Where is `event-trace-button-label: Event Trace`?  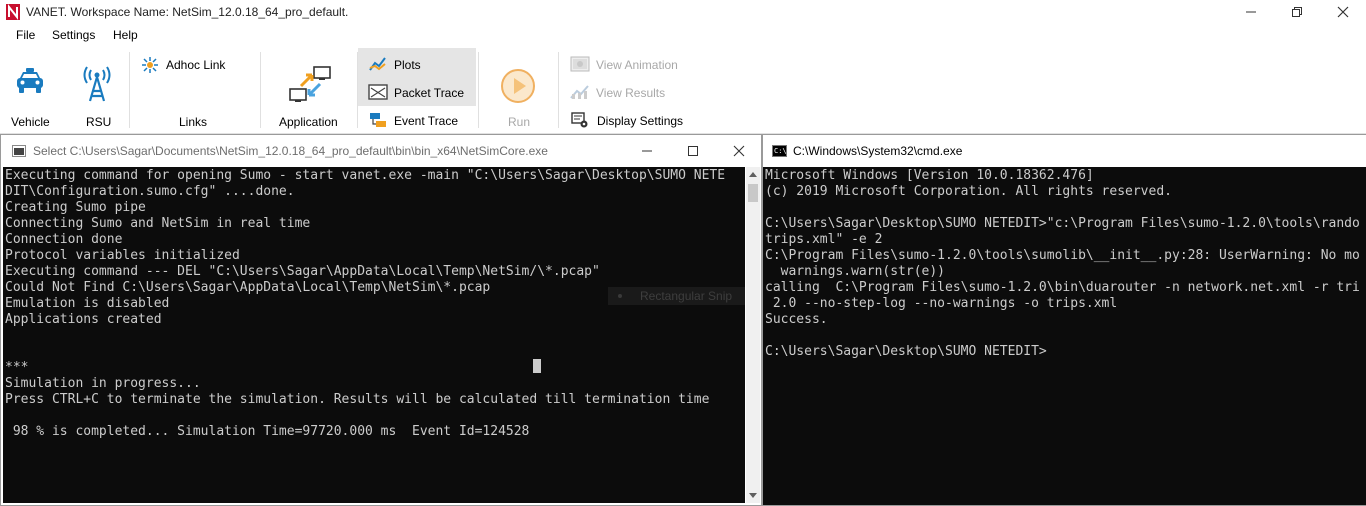 event-trace-button-label: Event Trace is located at coordinates (426, 121).